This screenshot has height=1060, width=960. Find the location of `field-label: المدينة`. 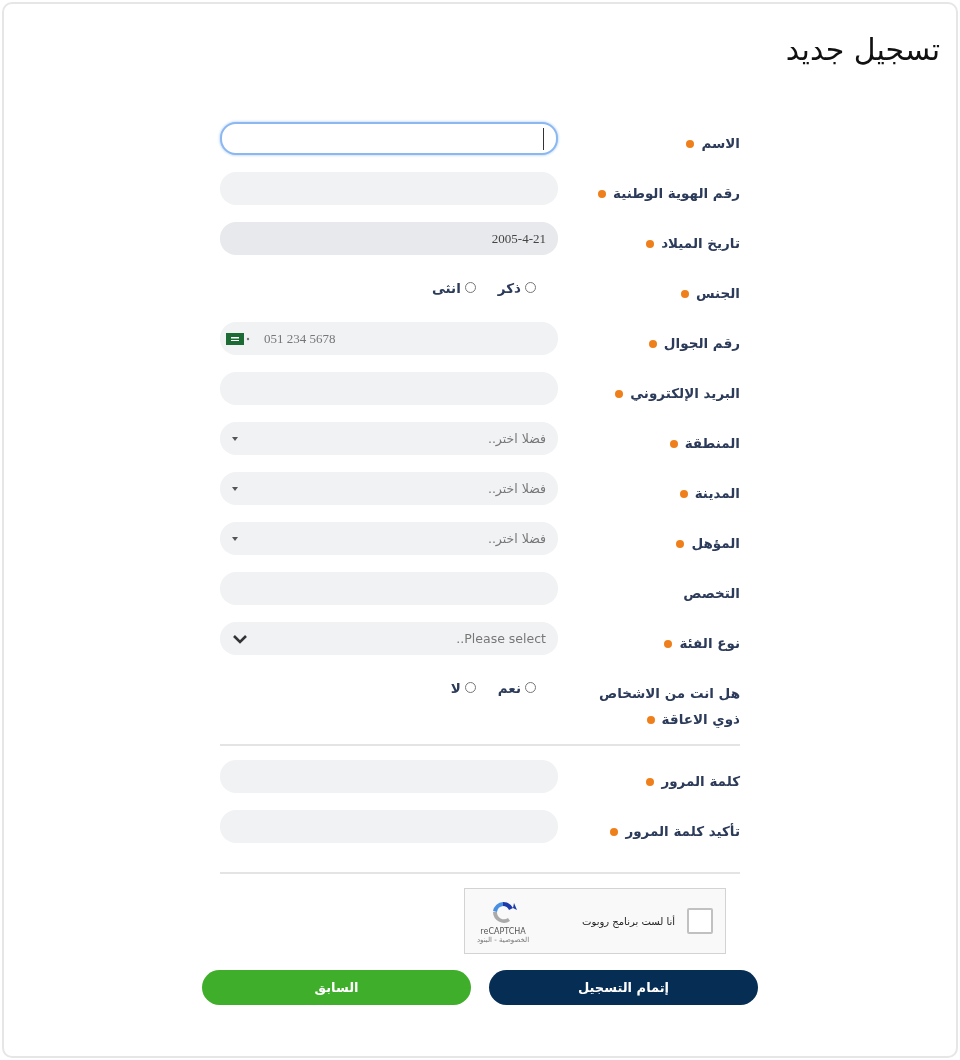

field-label: المدينة is located at coordinates (717, 493).